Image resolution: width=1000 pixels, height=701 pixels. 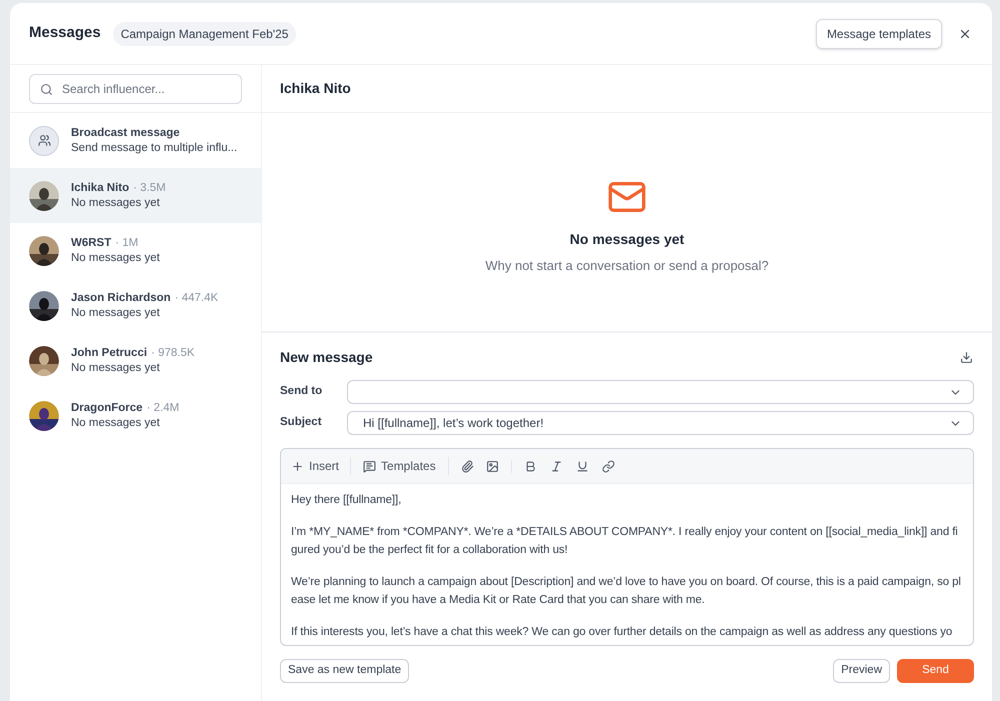 What do you see at coordinates (625, 541) in the screenshot?
I see `message-paragraph: I’m *MY_NAME* from *COMPANY*. We’re a *DETAILS ABOUT COMPANY*. I really enjoy your content on [[social_media_link]] and figured you’d be the perfect fit for a collaboration with us!` at bounding box center [625, 541].